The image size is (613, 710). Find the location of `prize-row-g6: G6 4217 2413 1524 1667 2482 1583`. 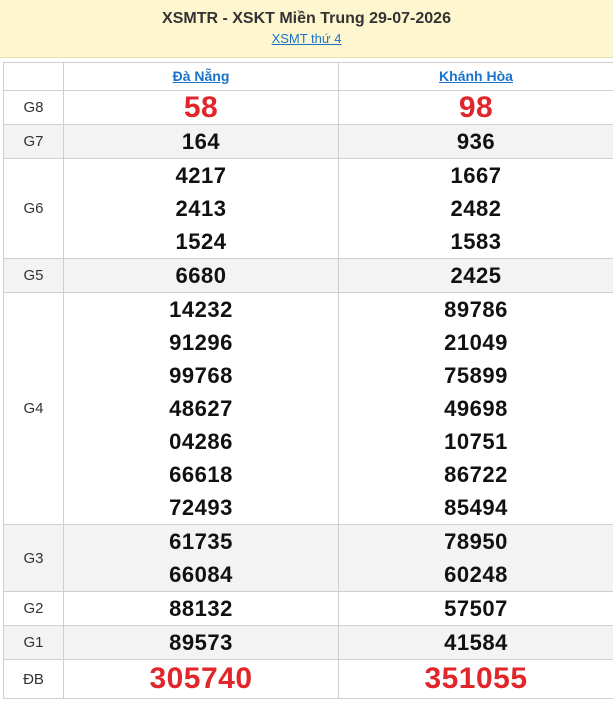

prize-row-g6: G6 4217 2413 1524 1667 2482 1583 is located at coordinates (308, 208).